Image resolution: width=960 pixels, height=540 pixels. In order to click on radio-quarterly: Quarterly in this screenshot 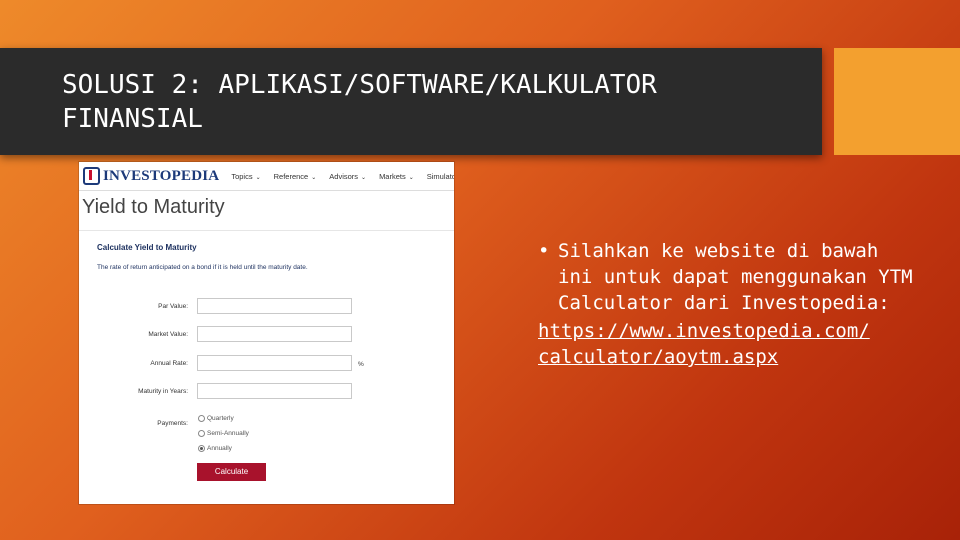, I will do `click(216, 418)`.